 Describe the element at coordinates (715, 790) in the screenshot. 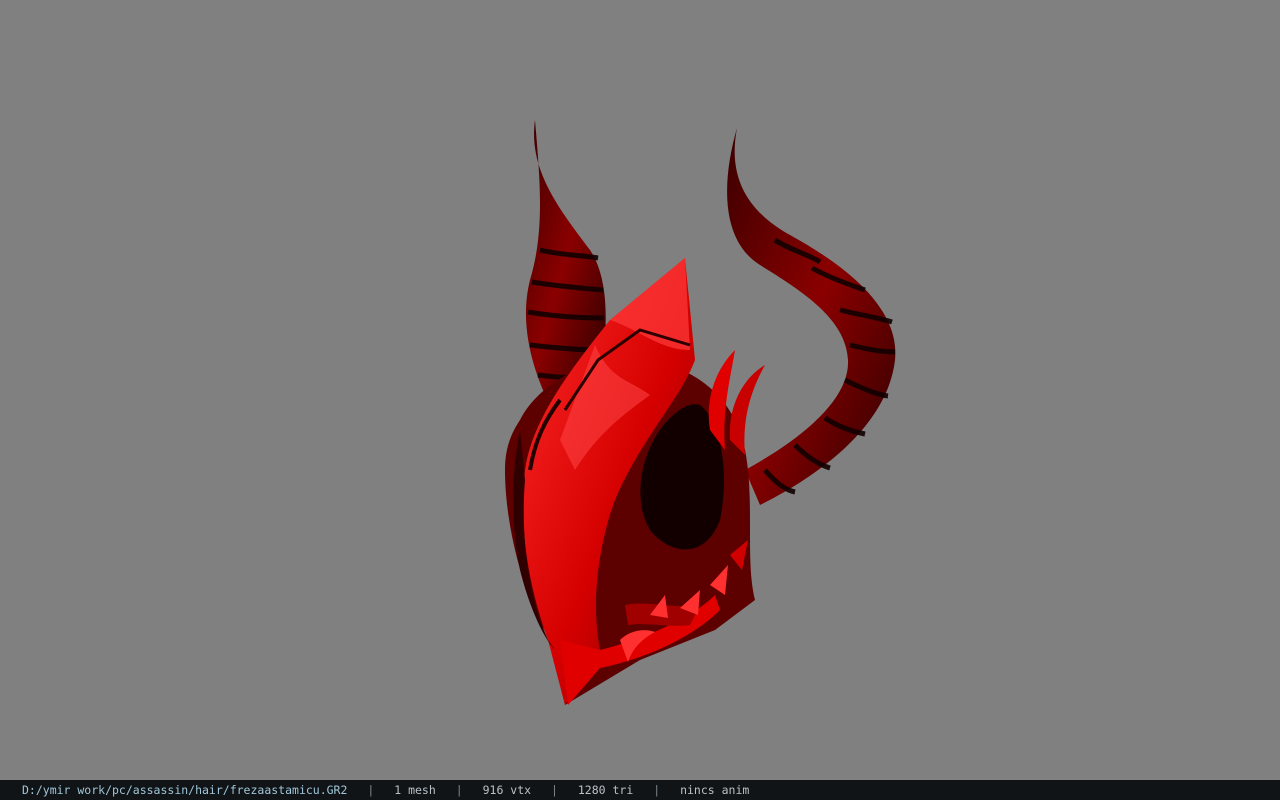

I see `animation-status: nincs anim` at that location.